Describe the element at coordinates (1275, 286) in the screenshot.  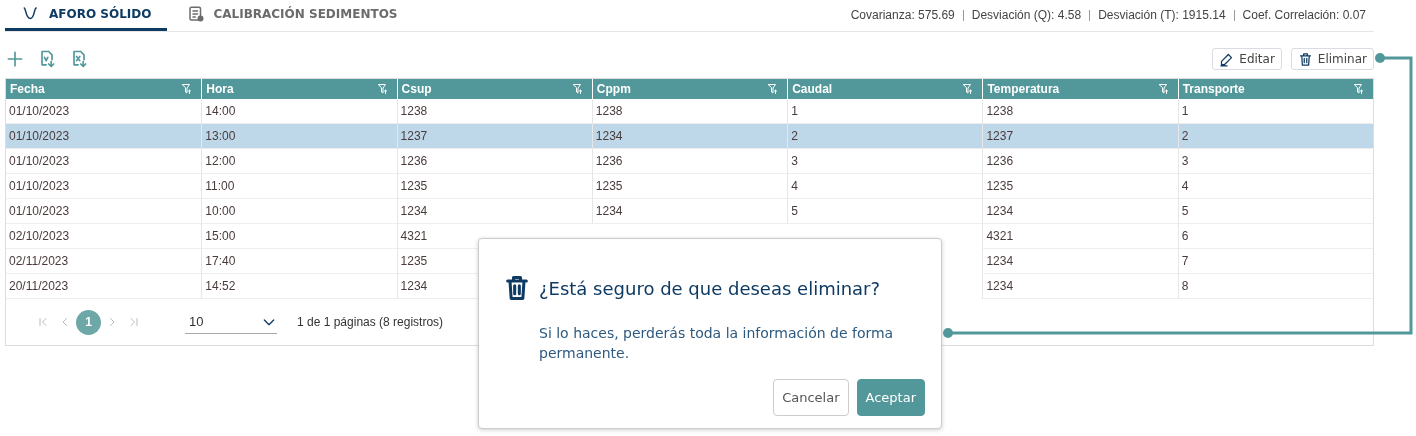
I see `table-cell: 8` at that location.